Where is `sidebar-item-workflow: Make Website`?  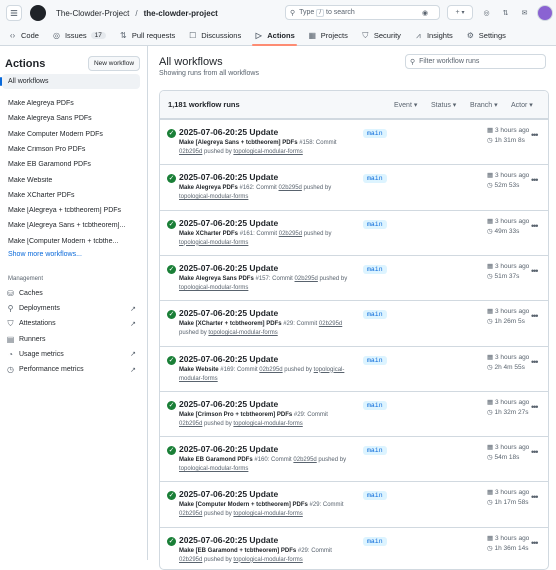
sidebar-item-workflow: Make Website is located at coordinates (74, 180).